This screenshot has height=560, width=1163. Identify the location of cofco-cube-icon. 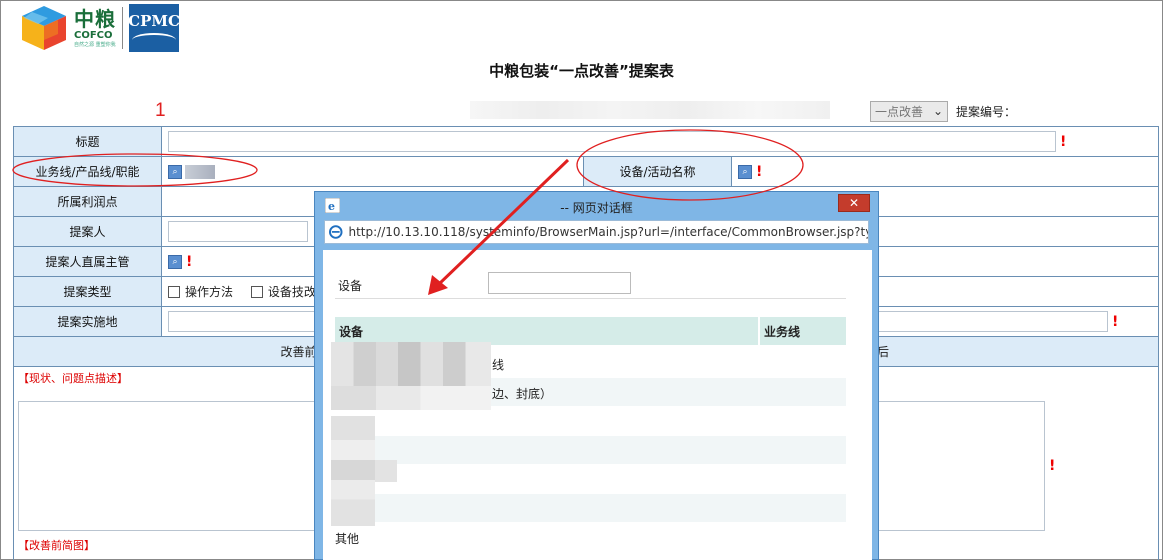
(44, 28).